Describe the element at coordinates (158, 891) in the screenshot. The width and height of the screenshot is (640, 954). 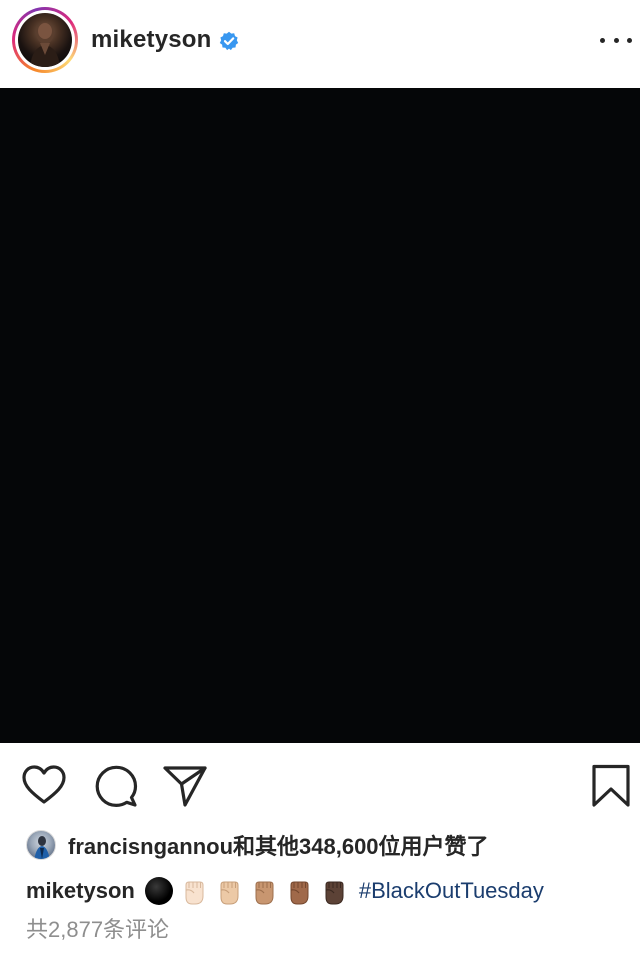
I see `black-circle-icon` at that location.